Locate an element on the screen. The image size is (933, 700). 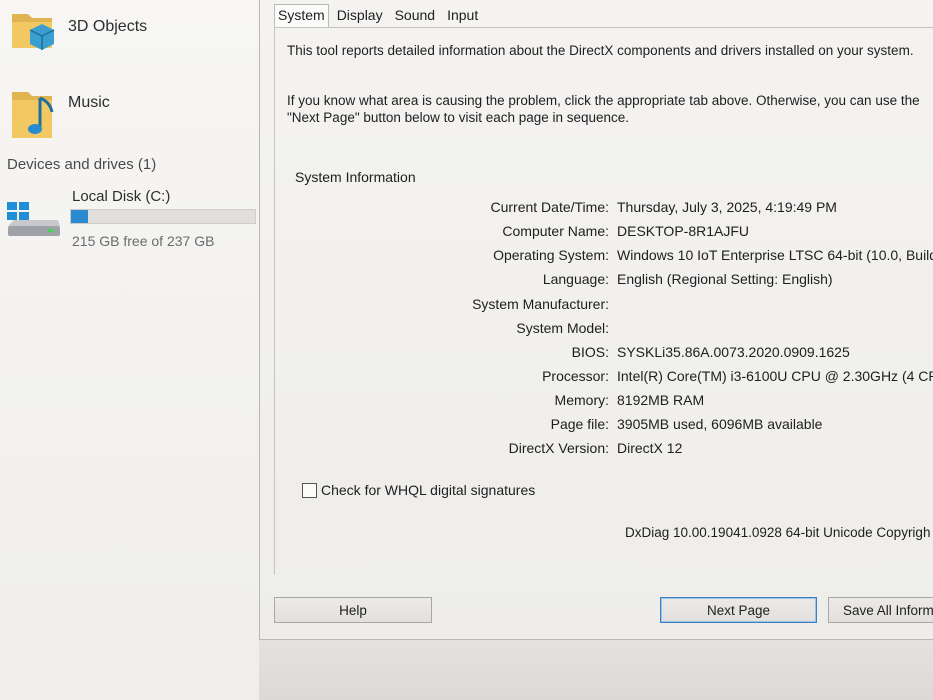
info-label: Computer Name: is located at coordinates (555, 231).